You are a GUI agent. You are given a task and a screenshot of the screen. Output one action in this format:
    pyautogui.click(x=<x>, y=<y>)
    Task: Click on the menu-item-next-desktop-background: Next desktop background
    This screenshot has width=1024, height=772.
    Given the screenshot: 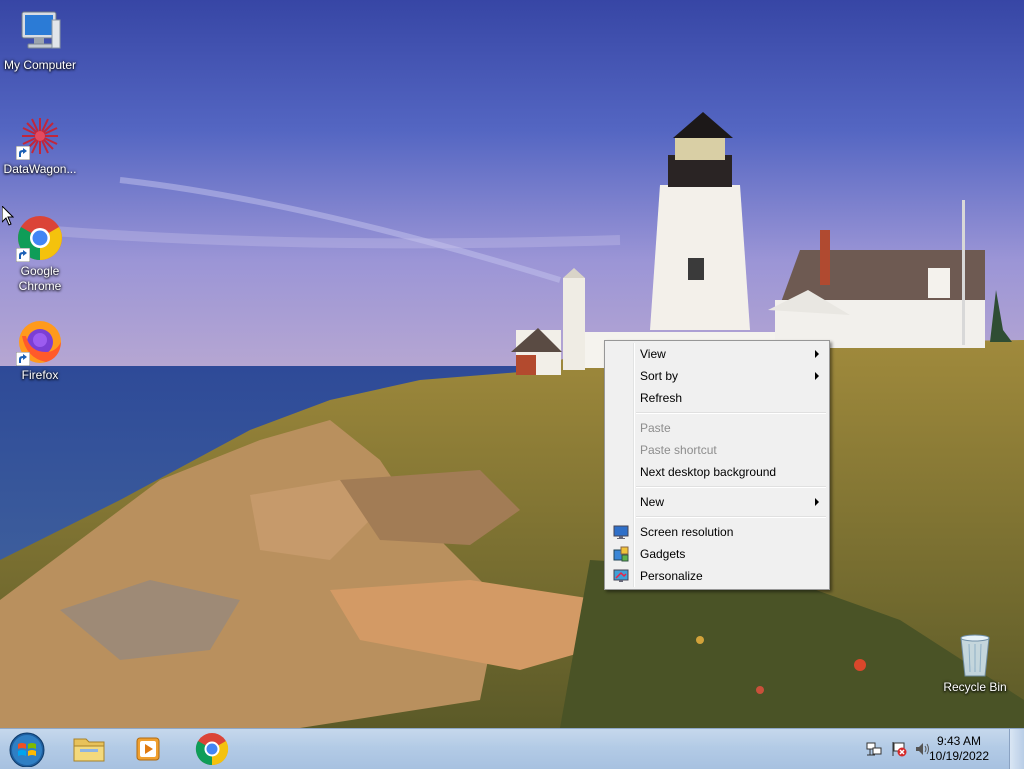 What is the action you would take?
    pyautogui.click(x=717, y=472)
    